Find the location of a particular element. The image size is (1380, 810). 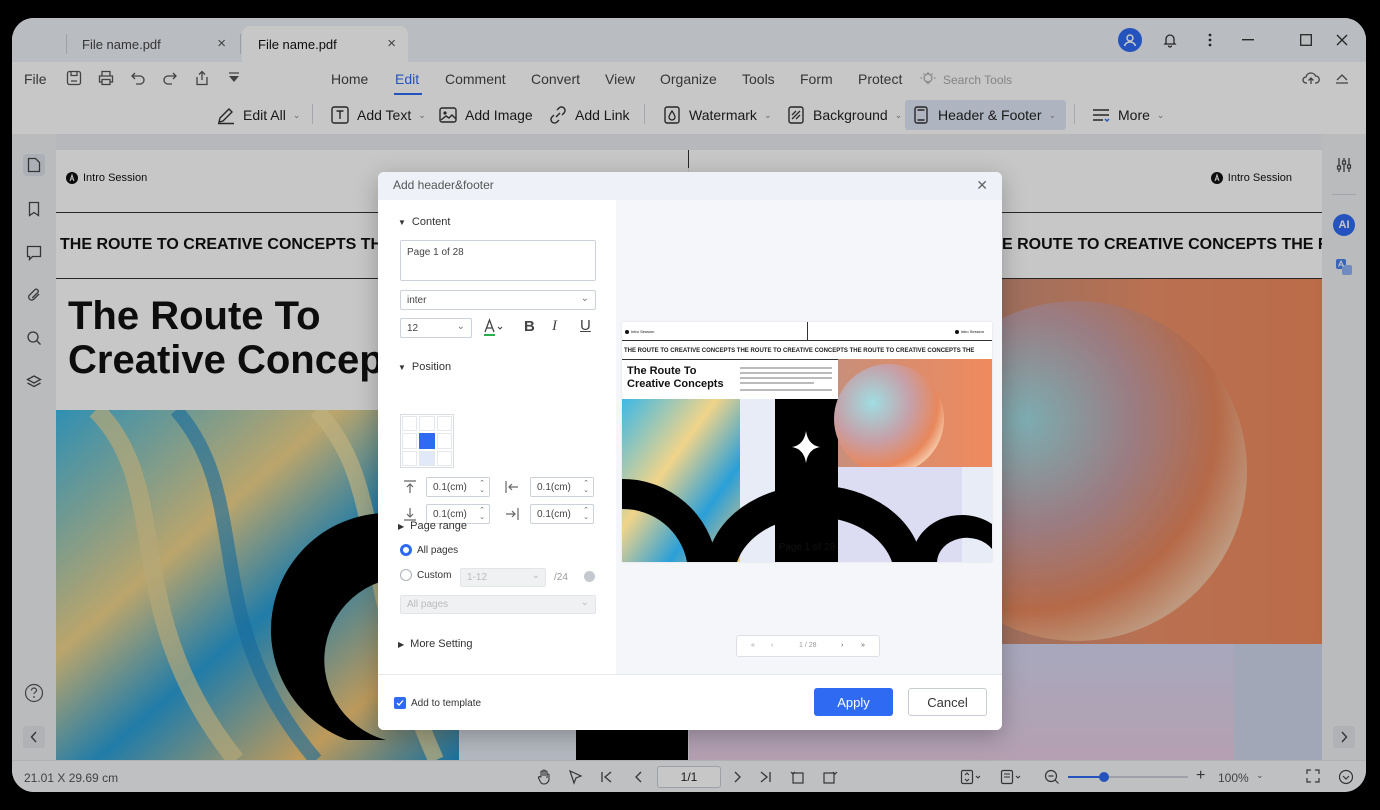

more-setting-label: More Setting is located at coordinates (441, 644).